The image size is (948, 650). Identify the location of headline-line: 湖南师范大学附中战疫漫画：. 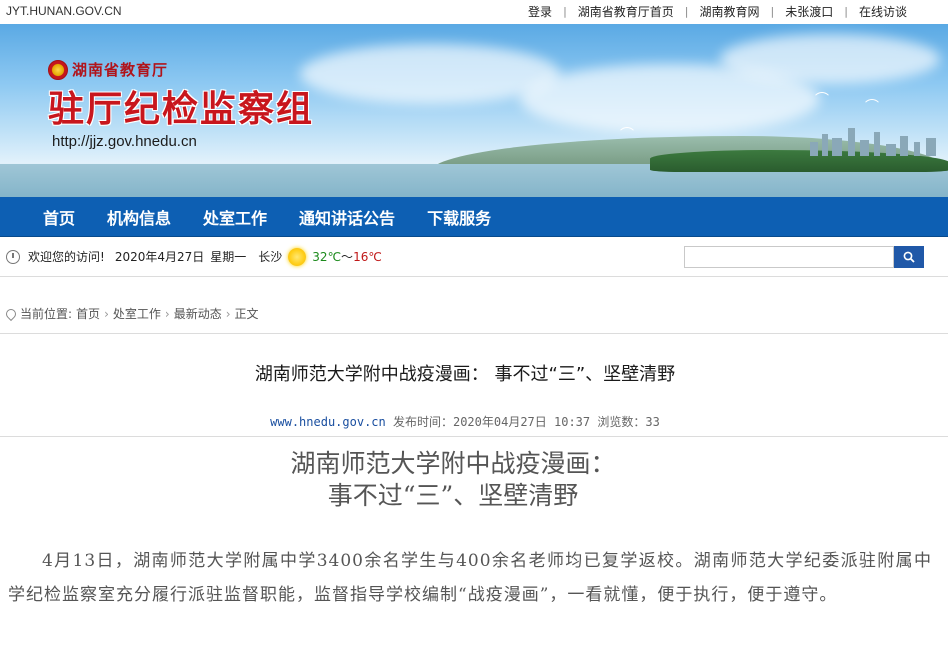
(453, 463).